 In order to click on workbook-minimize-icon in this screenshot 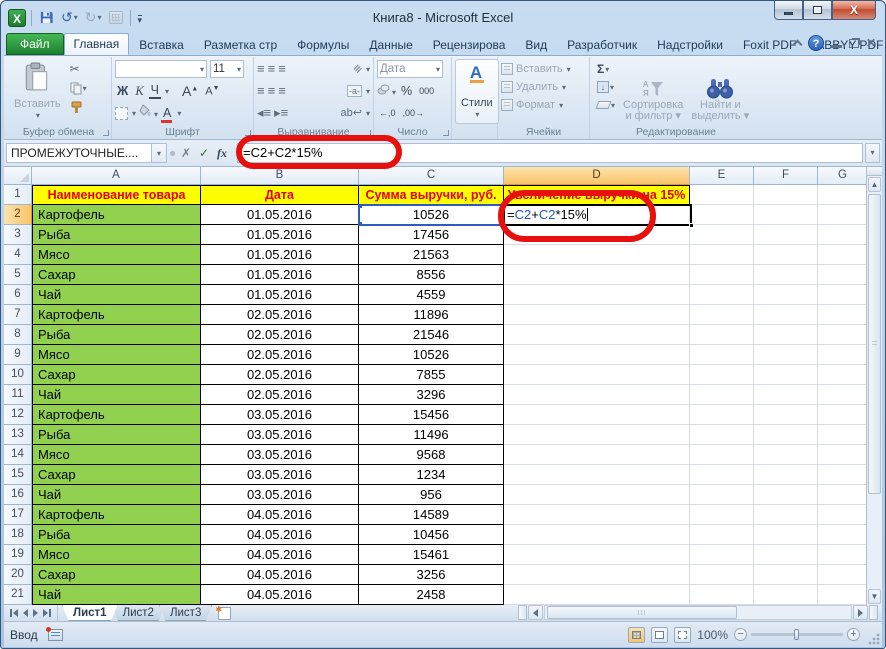, I will do `click(836, 46)`.